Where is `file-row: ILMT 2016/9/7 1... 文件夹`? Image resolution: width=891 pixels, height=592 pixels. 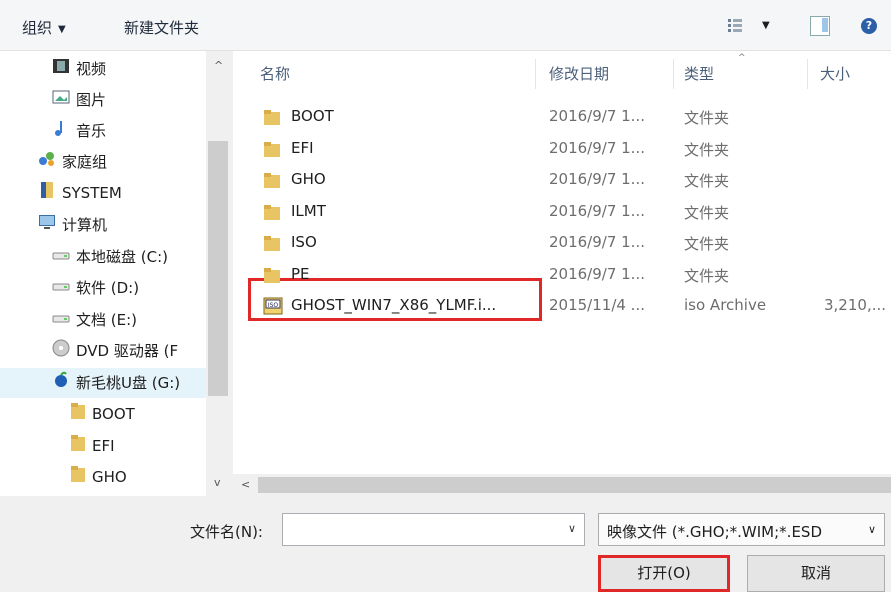 file-row: ILMT 2016/9/7 1... 文件夹 is located at coordinates (562, 211).